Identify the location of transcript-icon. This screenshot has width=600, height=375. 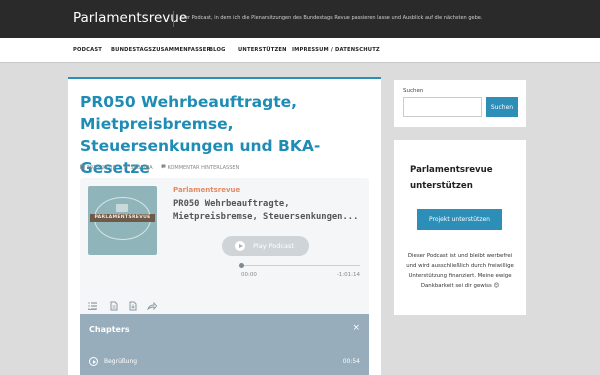
(114, 303).